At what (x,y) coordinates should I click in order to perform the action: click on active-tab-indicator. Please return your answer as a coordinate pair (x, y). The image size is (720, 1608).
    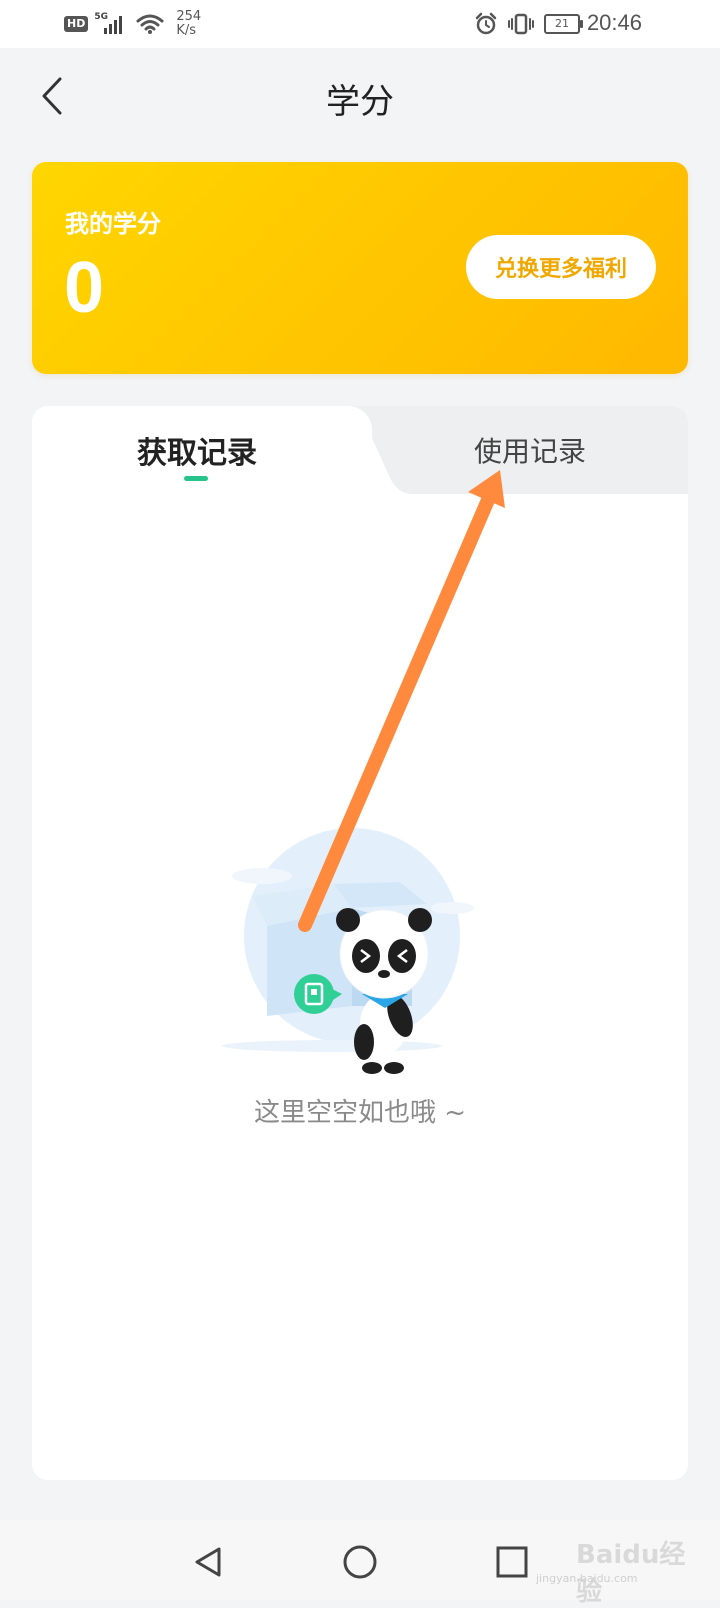
    Looking at the image, I should click on (196, 478).